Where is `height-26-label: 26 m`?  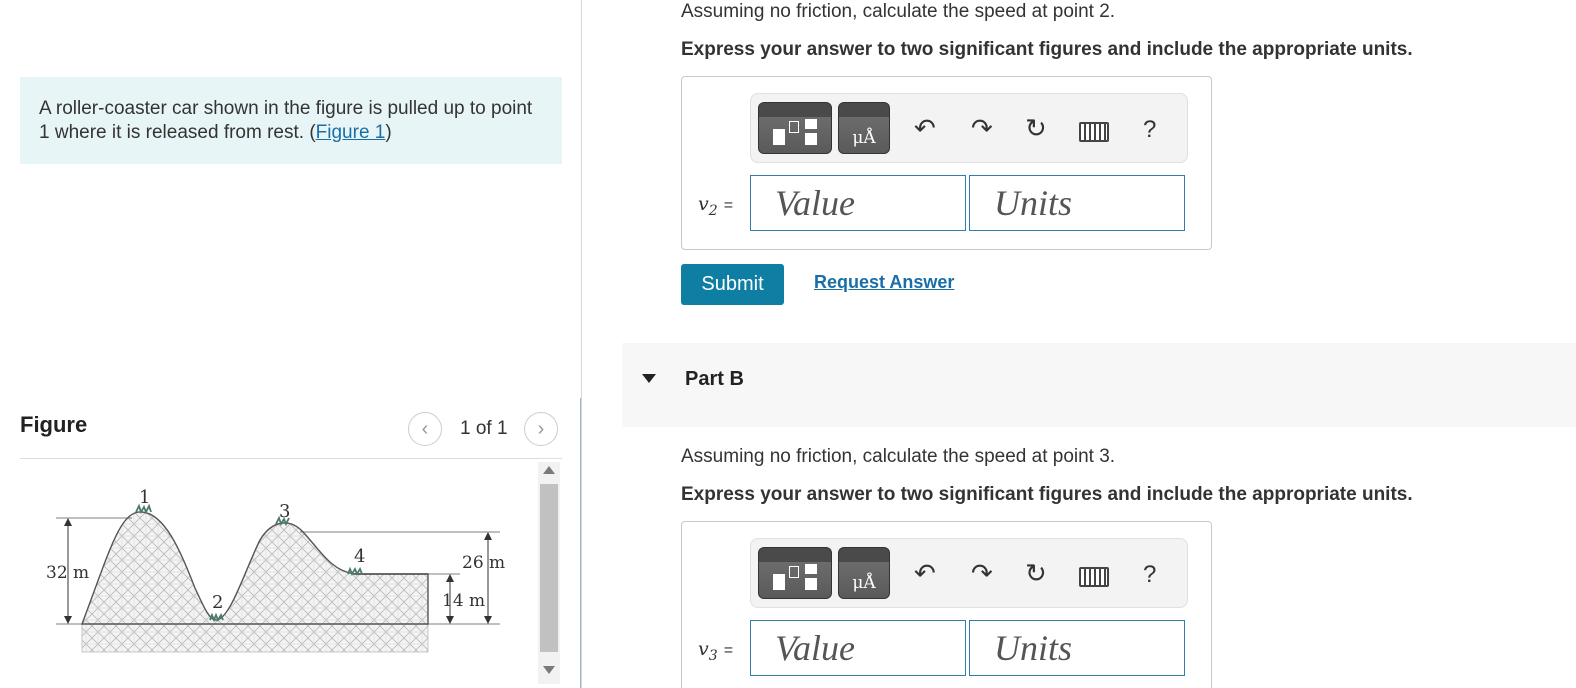
height-26-label: 26 m is located at coordinates (483, 563).